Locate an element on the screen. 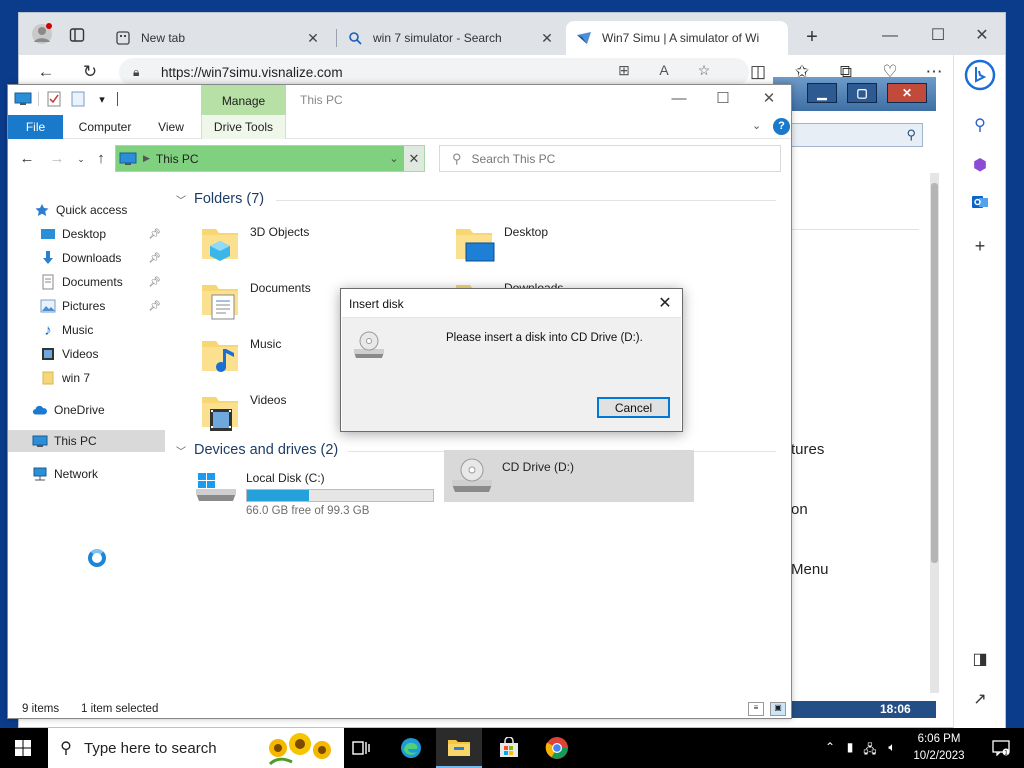  volume-muted-icon: 🔈︎ is located at coordinates (892, 748).